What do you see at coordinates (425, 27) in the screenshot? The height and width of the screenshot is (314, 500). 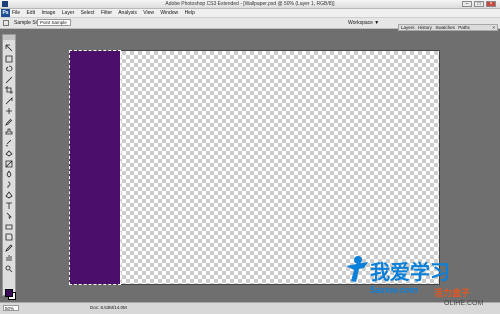 I see `tab-history: History` at bounding box center [425, 27].